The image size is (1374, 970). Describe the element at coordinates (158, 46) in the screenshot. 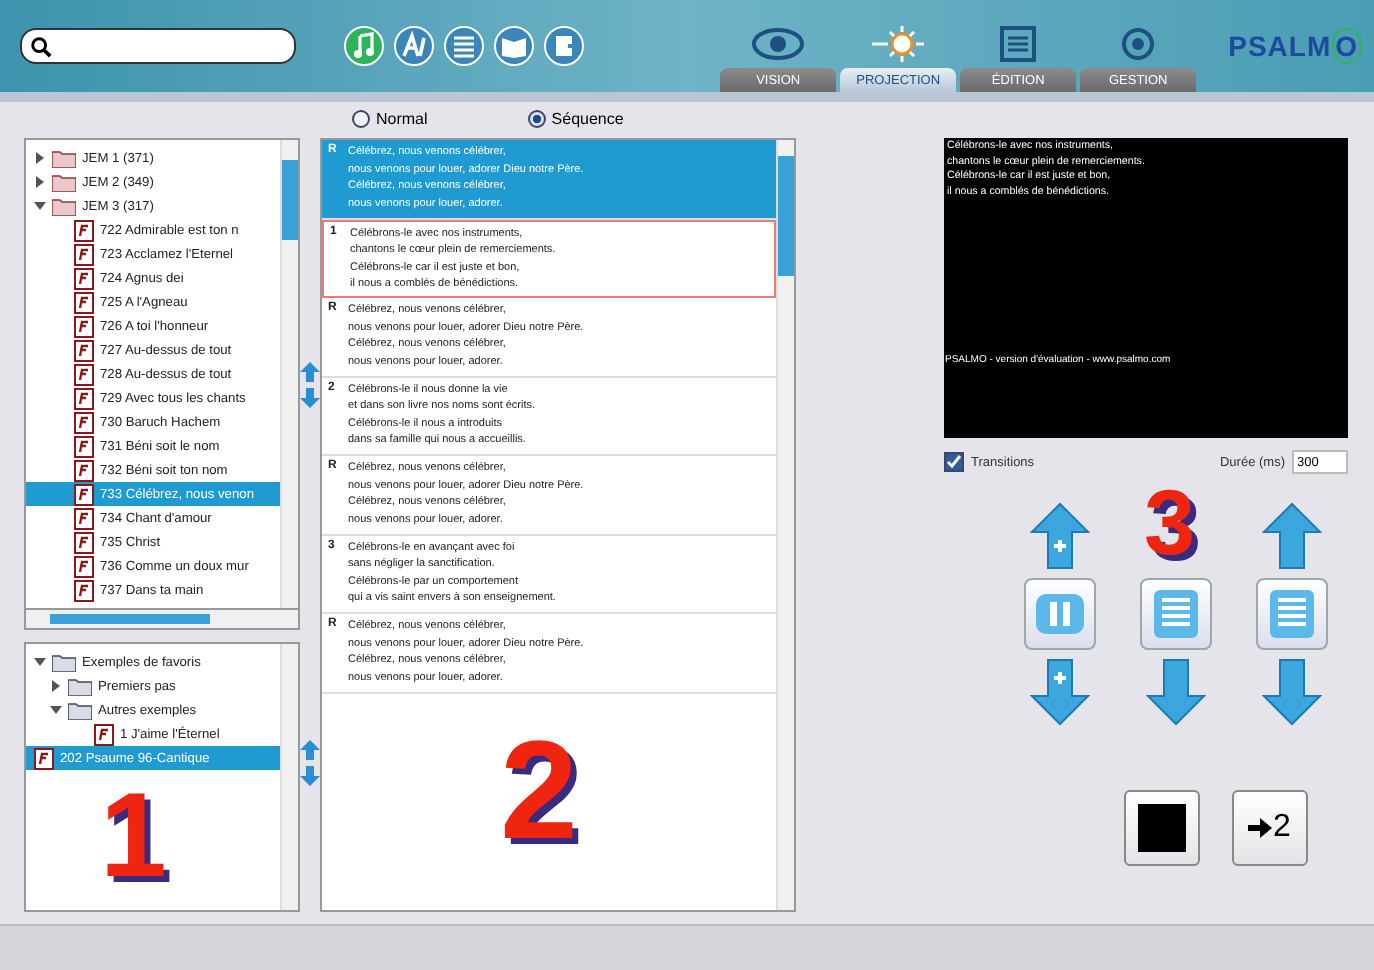

I see `search-field` at that location.